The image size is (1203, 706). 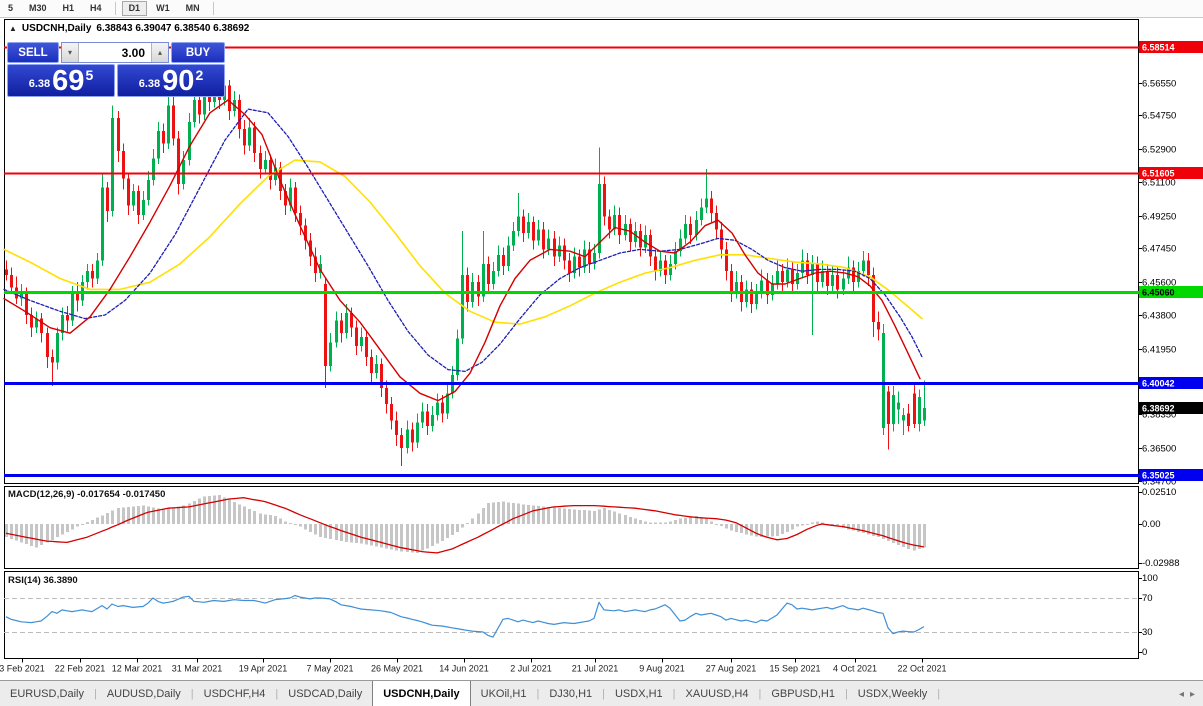 I want to click on tab-xauusd-h4: XAUUSD,H4, so click(x=717, y=693).